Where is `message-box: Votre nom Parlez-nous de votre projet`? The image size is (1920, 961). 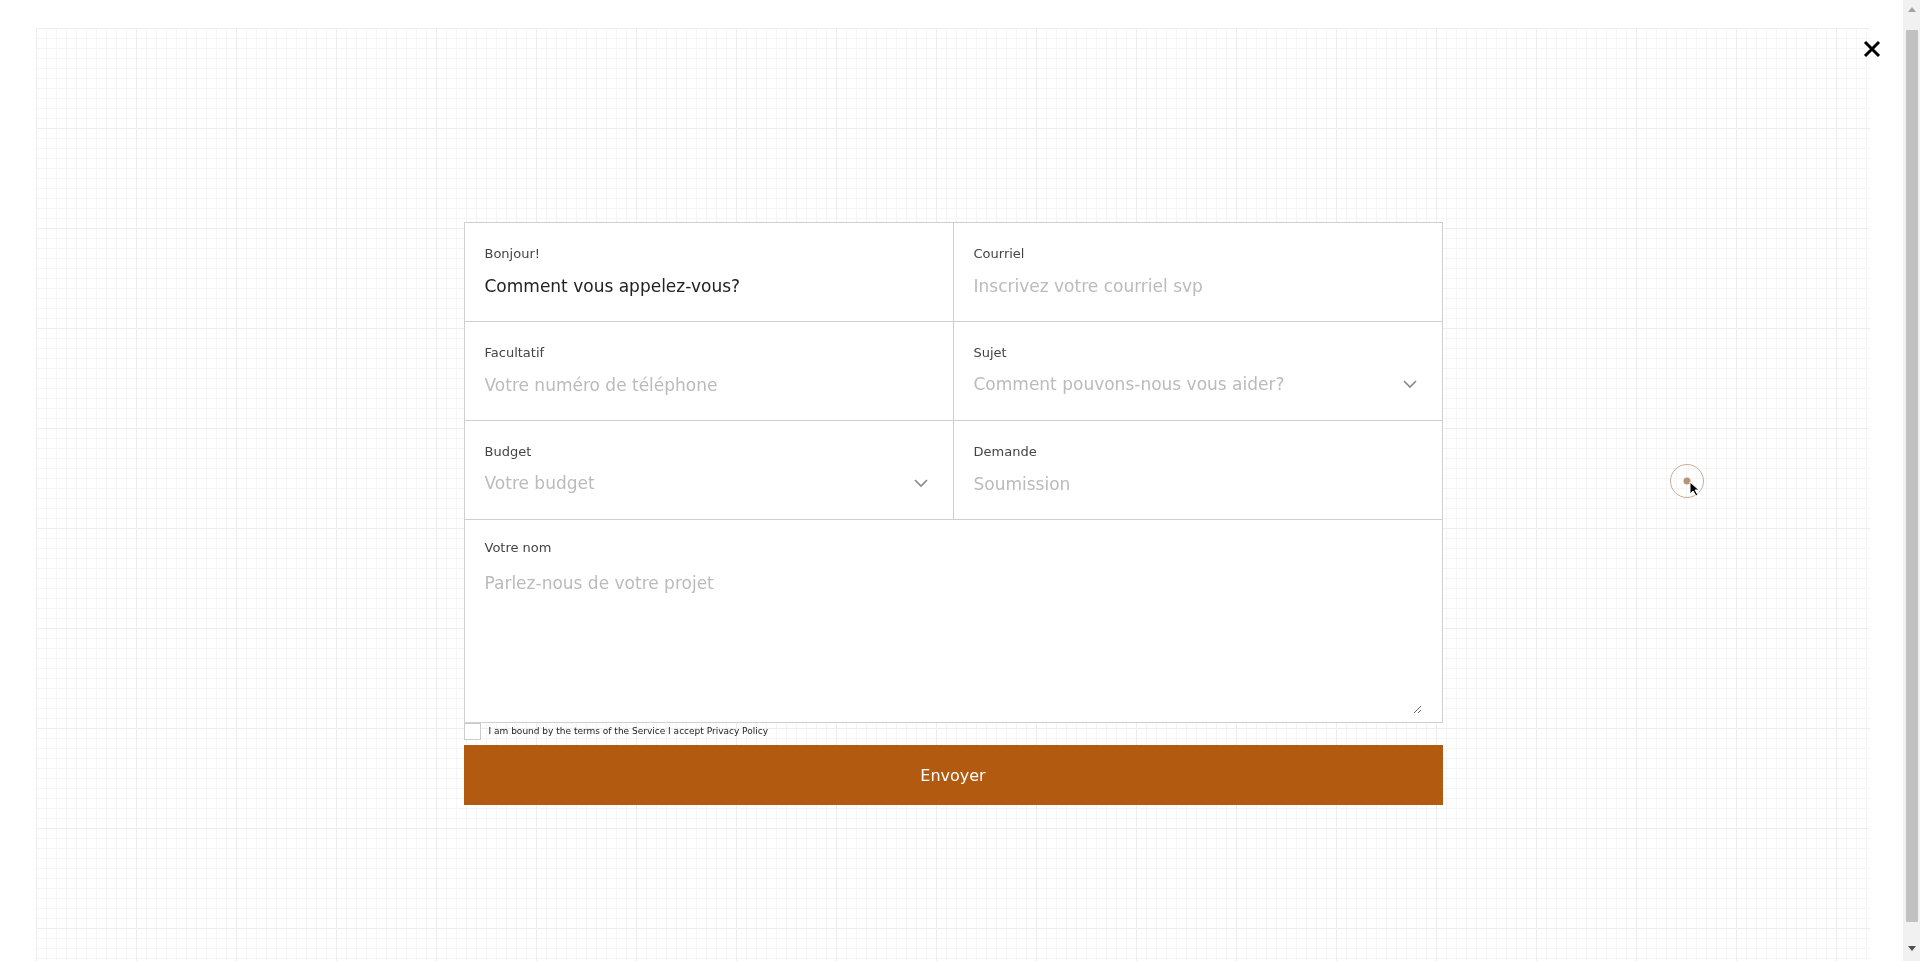 message-box: Votre nom Parlez-nous de votre projet is located at coordinates (953, 621).